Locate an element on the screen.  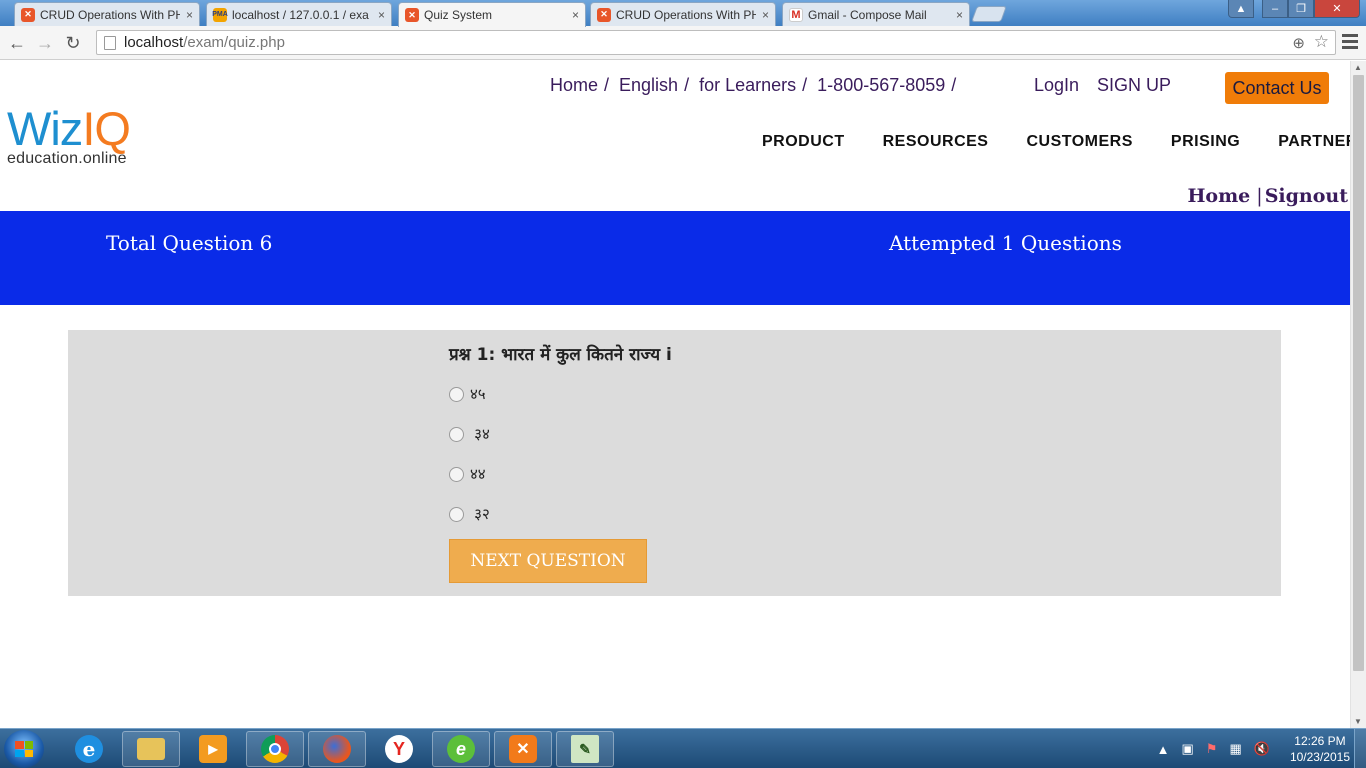
system-clock: 12:26 PM 10/23/2015 is located at coordinates (1320, 749).